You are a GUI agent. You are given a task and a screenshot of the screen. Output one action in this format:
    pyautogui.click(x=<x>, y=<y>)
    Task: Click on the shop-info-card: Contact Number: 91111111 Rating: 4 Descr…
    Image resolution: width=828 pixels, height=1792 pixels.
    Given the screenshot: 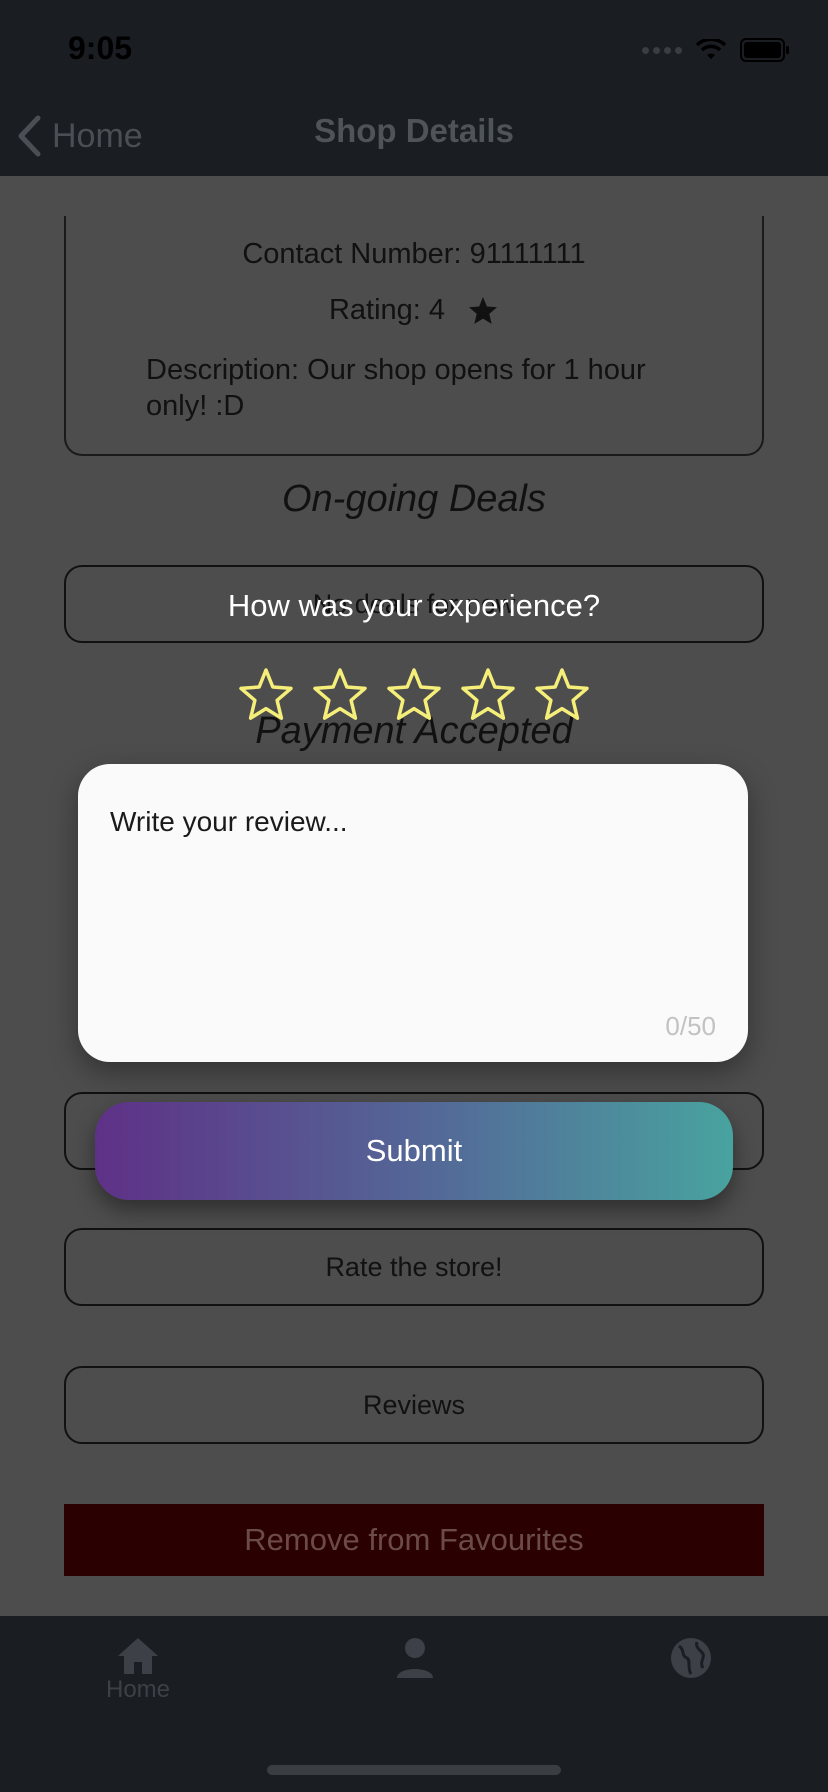 What is the action you would take?
    pyautogui.click(x=414, y=336)
    